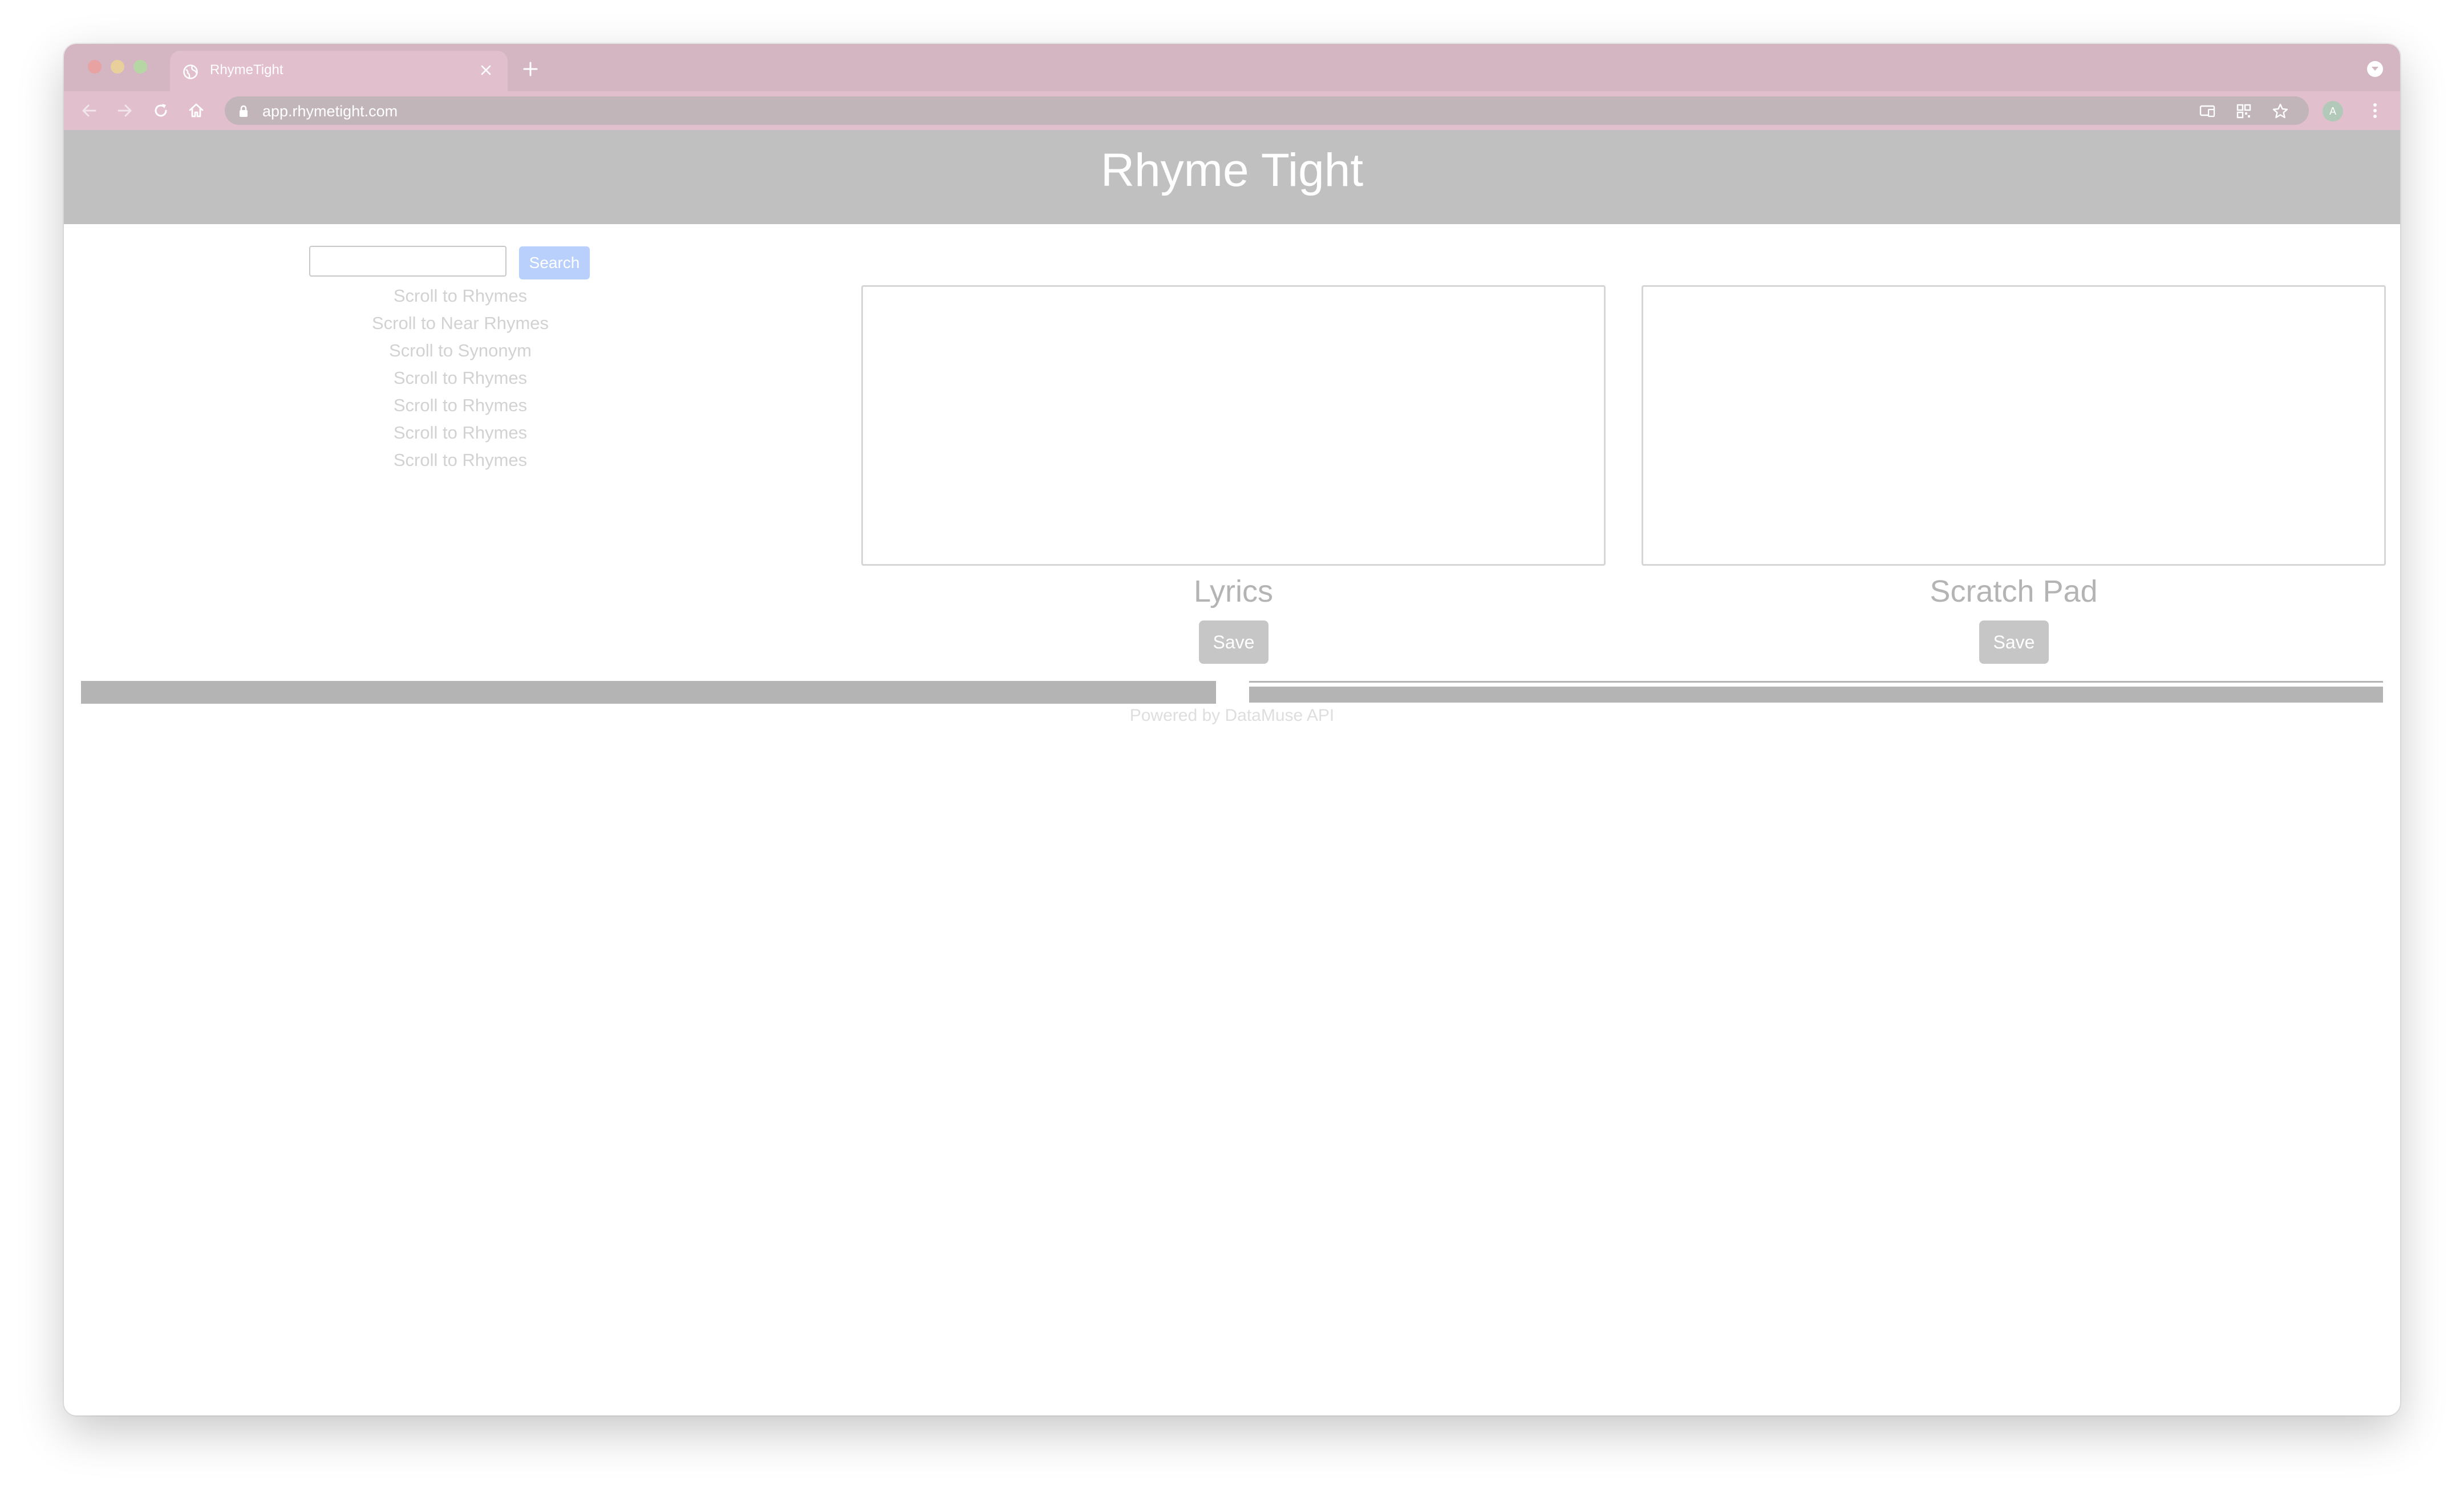 The width and height of the screenshot is (2464, 1501). I want to click on cast-icon, so click(2208, 112).